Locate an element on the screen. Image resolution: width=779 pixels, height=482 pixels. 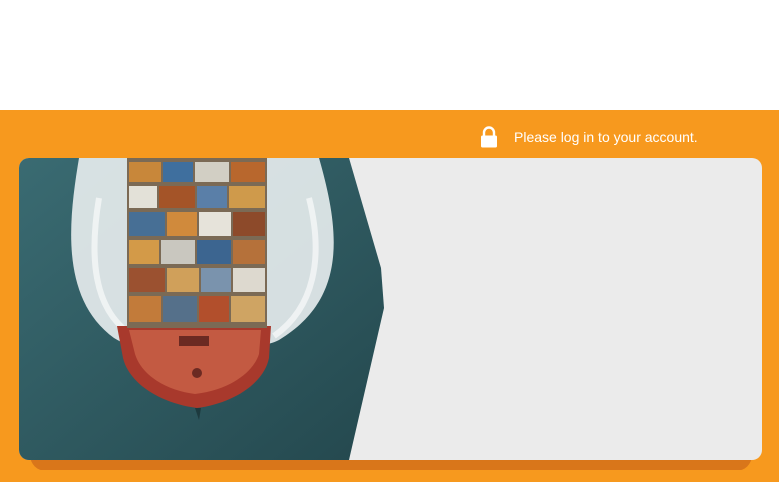
login-notice: Please log in to your account. is located at coordinates (589, 137).